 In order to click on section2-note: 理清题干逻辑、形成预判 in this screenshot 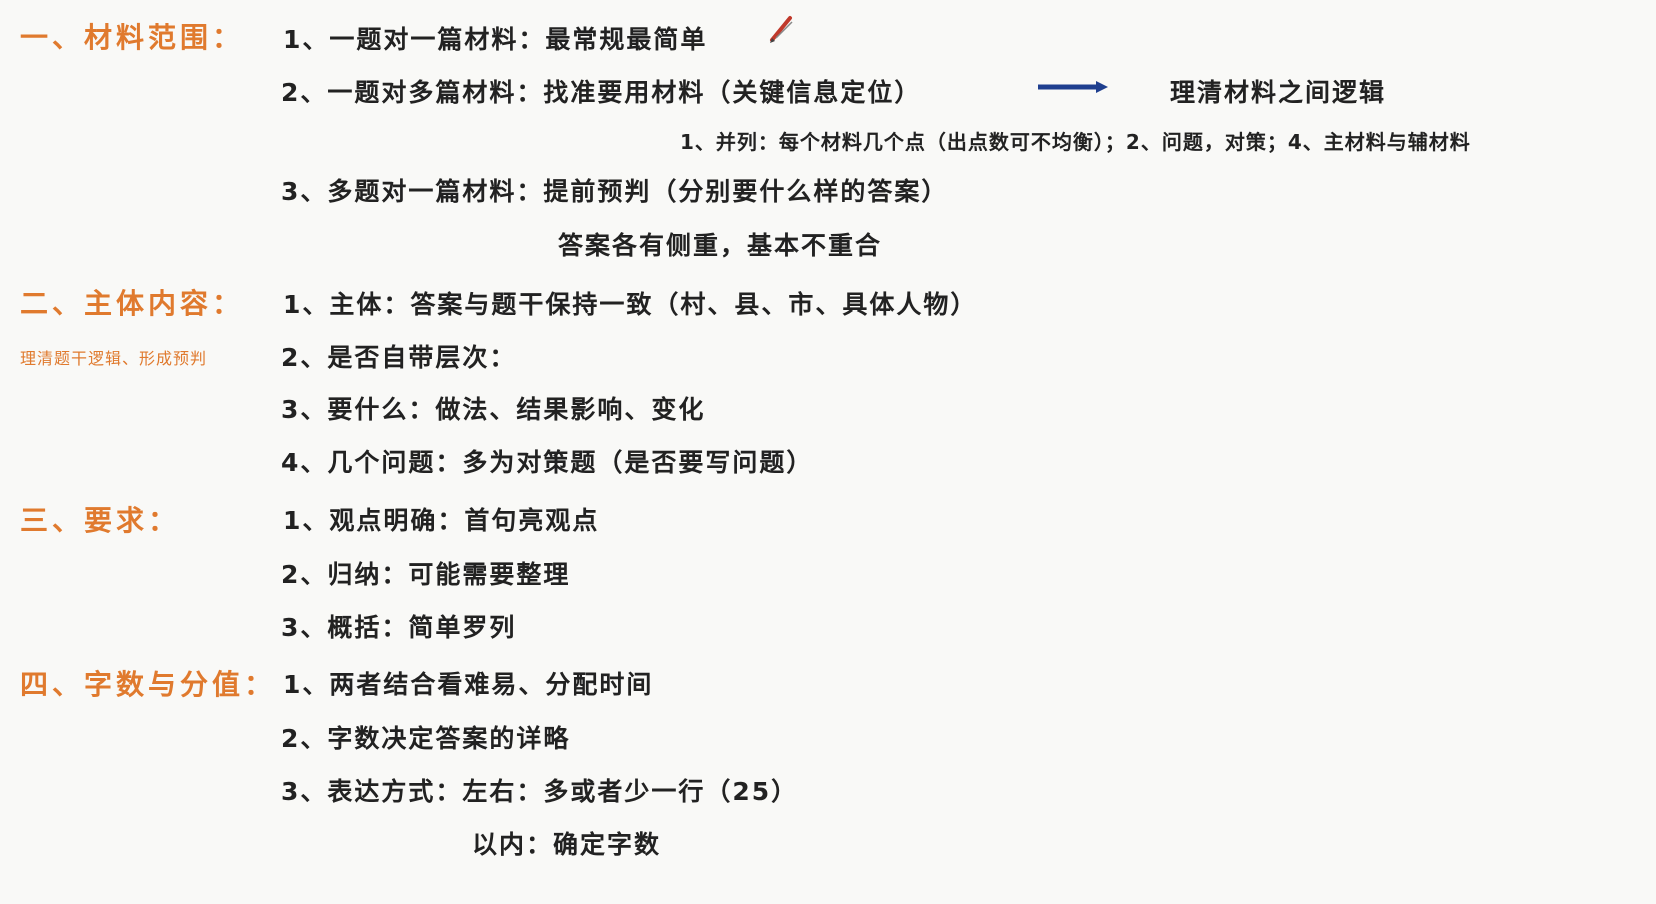, I will do `click(114, 358)`.